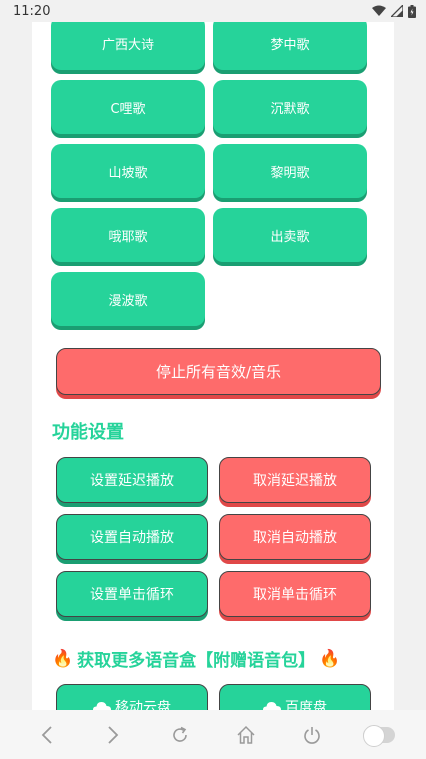  Describe the element at coordinates (143, 705) in the screenshot. I see `mobile-cloud-label: 移动云盘` at that location.